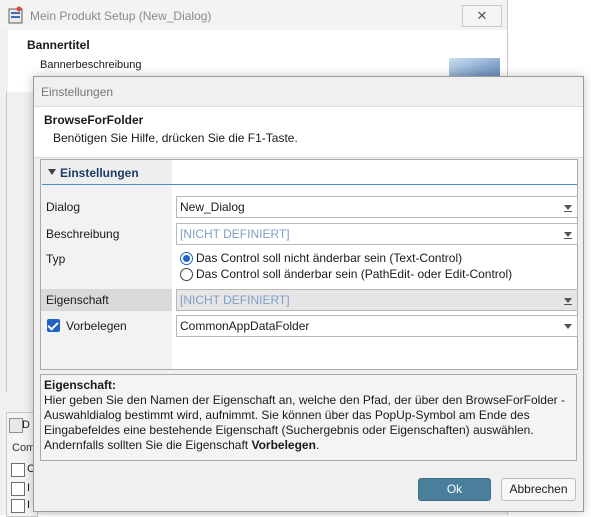 This screenshot has height=517, width=591. I want to click on background-tab: D, so click(20, 425).